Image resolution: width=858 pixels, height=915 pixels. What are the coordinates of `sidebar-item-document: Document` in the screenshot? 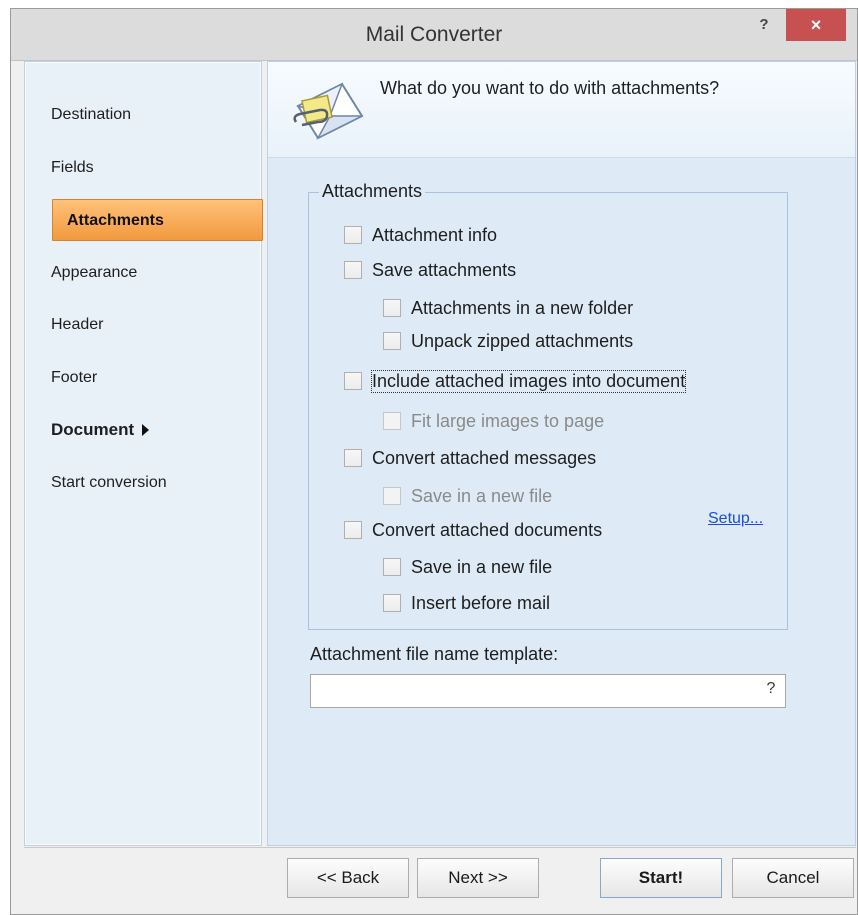 It's located at (100, 430).